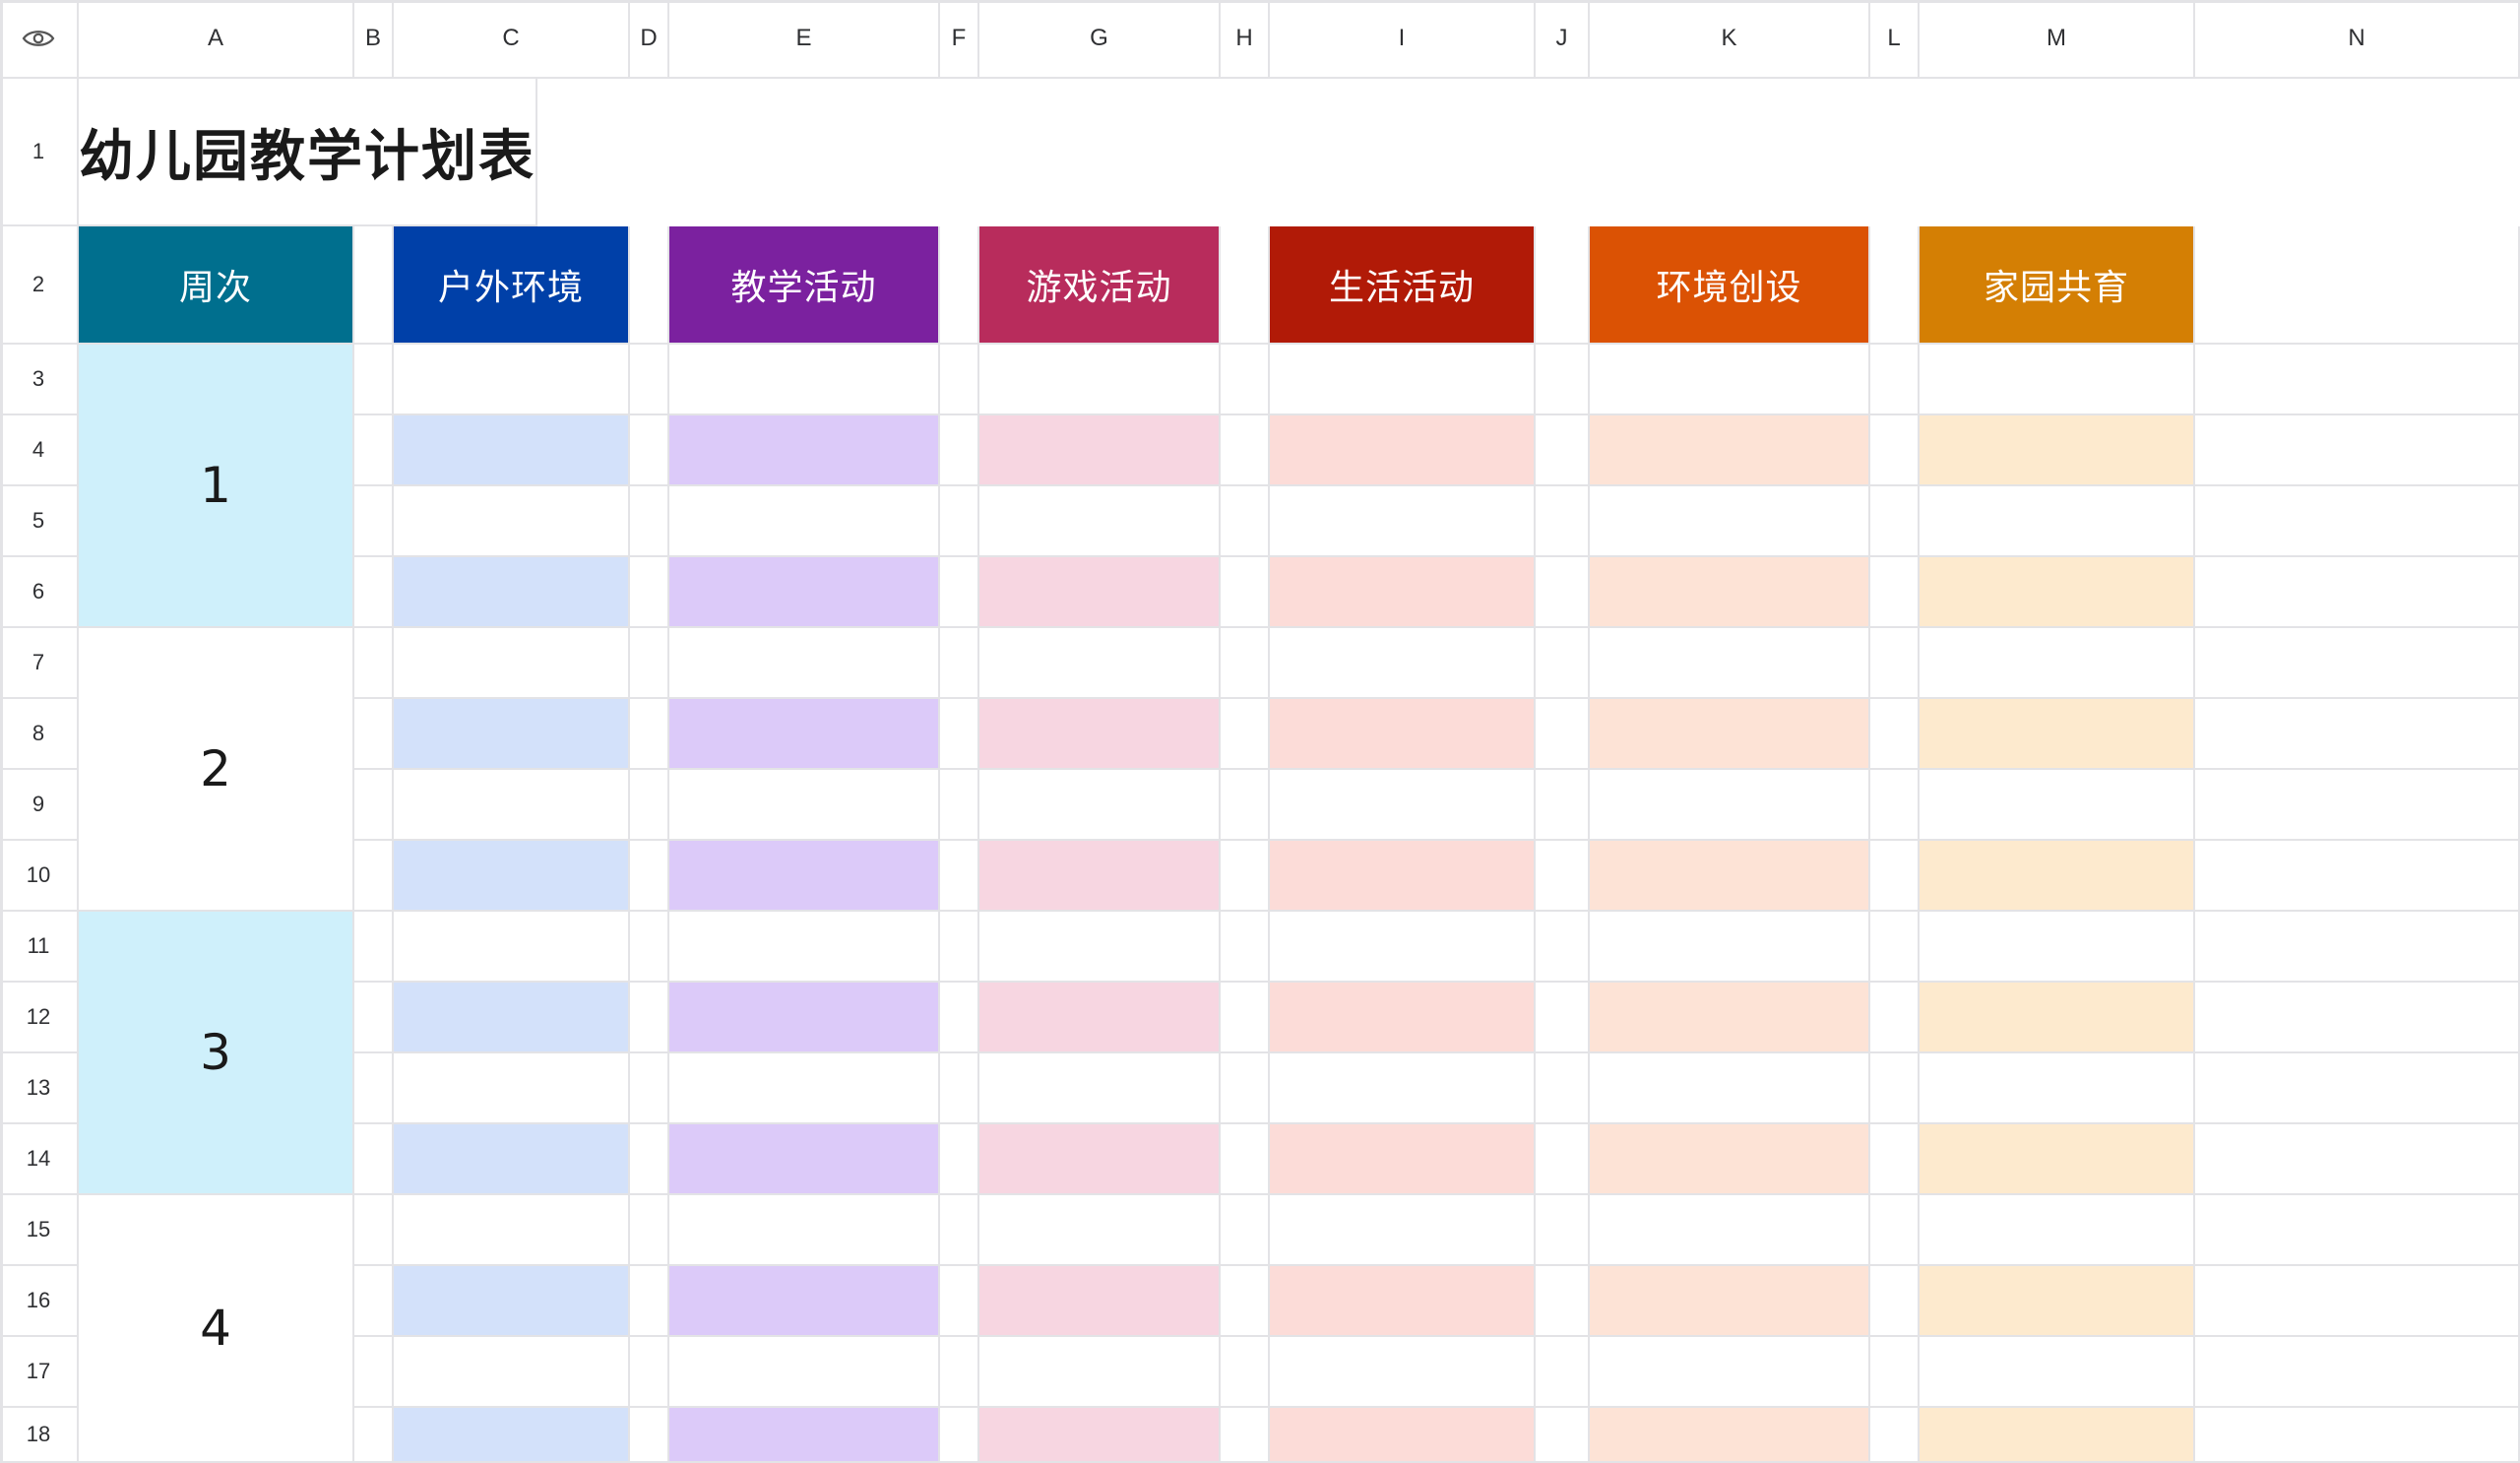  What do you see at coordinates (216, 285) in the screenshot?
I see `header-week: 周次` at bounding box center [216, 285].